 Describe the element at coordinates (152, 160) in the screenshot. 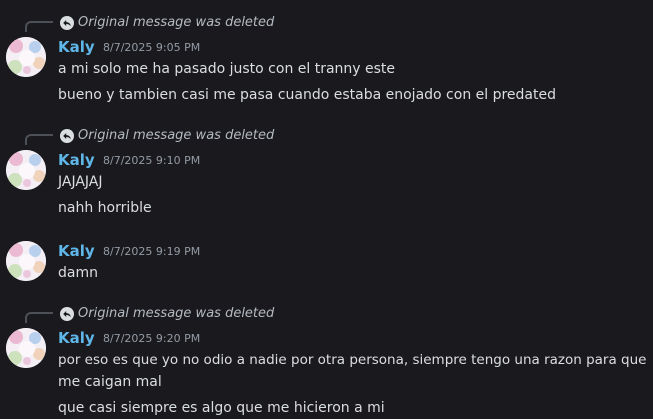

I see `timestamp: 8/7/2025 9:10 PM` at that location.